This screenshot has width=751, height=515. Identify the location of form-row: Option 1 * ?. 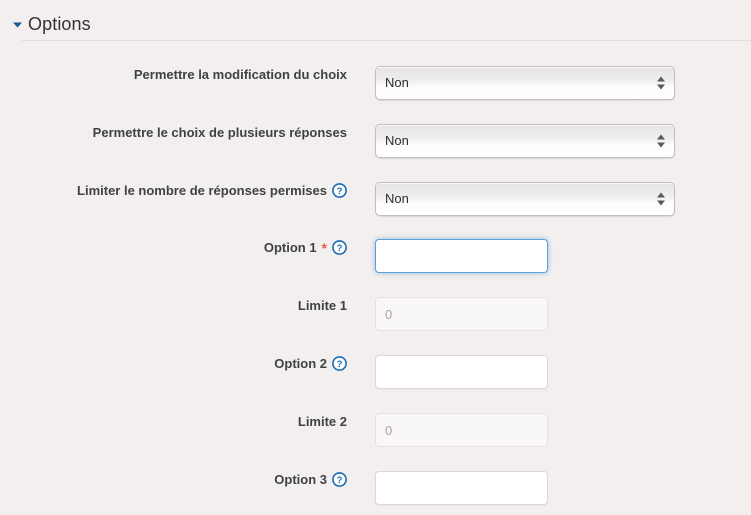
(375, 256).